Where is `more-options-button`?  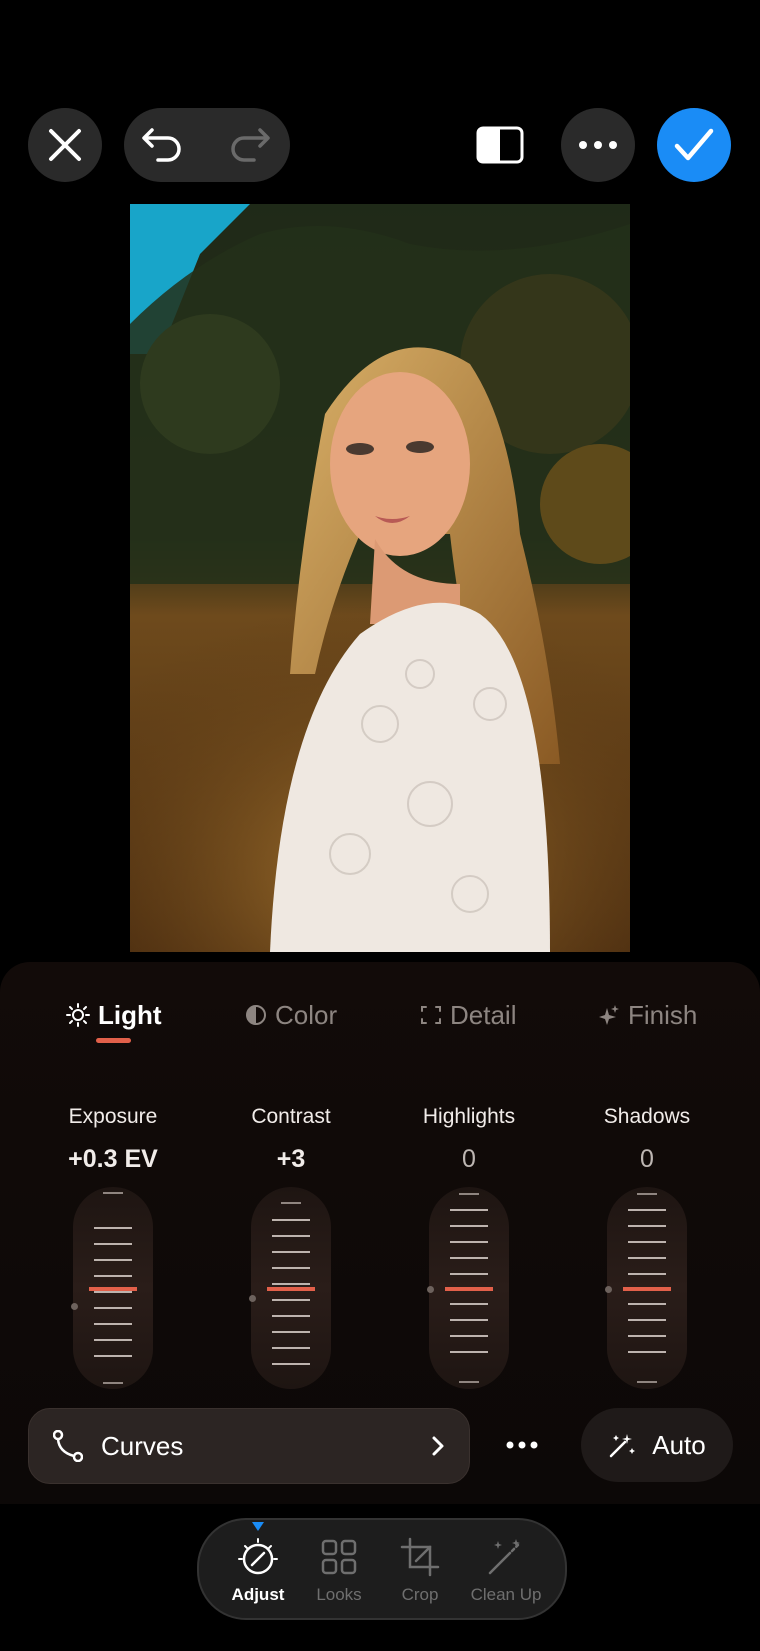
more-options-button is located at coordinates (598, 145).